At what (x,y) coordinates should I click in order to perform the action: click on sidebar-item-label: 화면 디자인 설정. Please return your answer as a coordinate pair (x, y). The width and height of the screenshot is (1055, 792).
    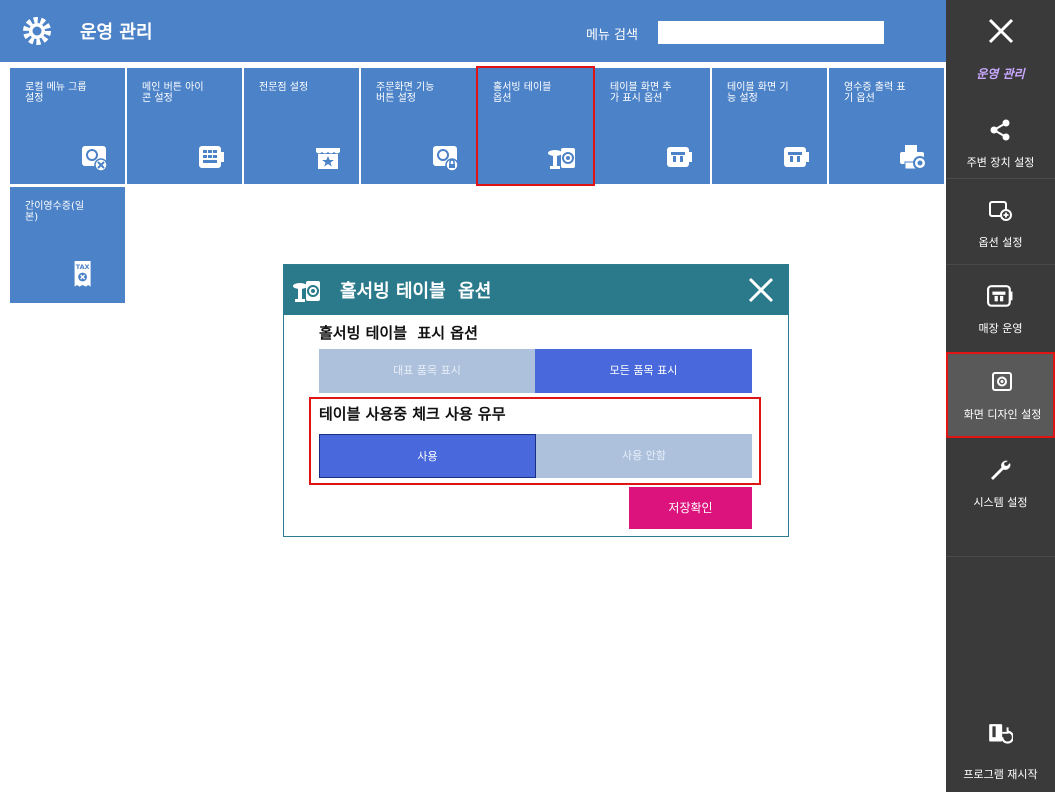
    Looking at the image, I should click on (1002, 414).